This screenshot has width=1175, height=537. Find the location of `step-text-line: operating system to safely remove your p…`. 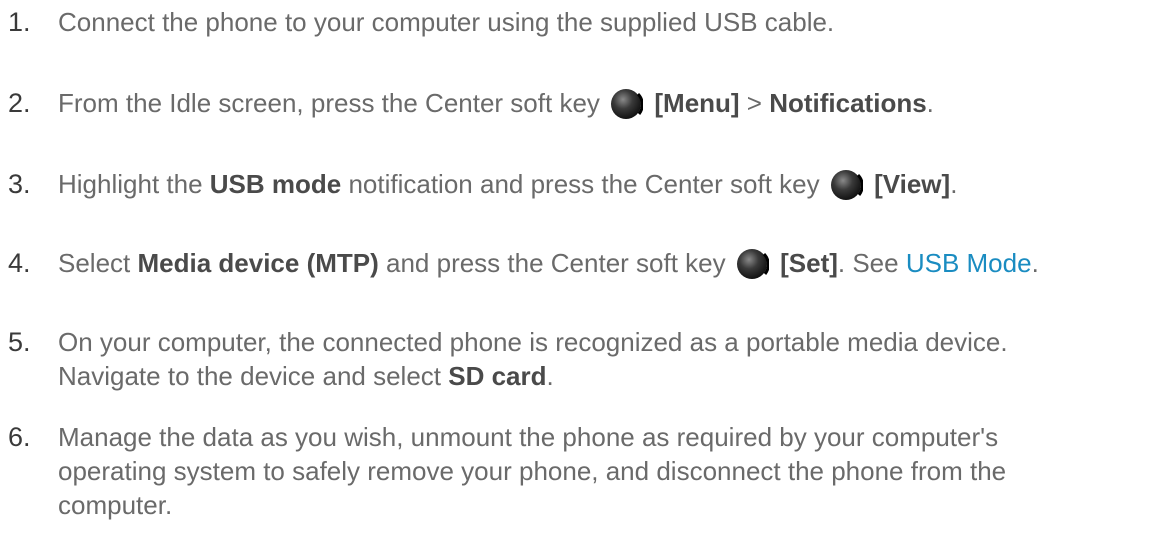

step-text-line: operating system to safely remove your p… is located at coordinates (532, 471).